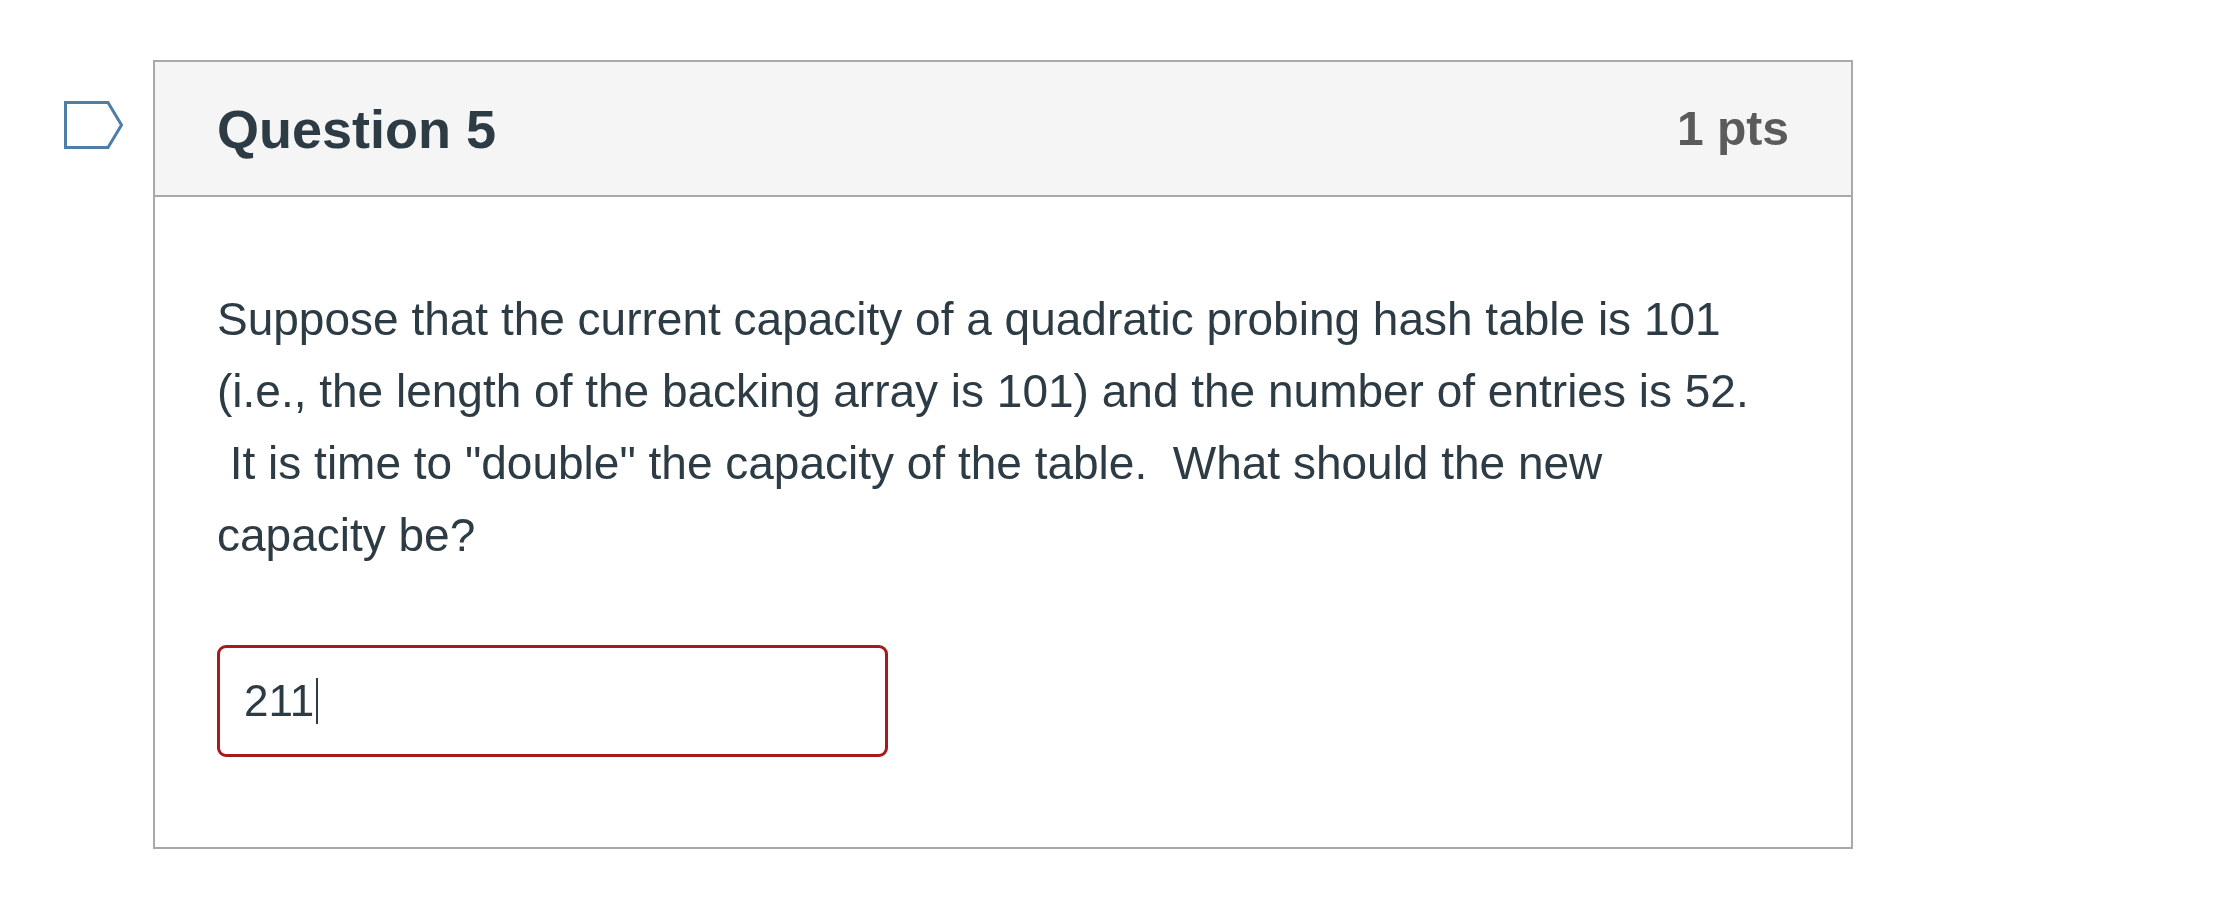 This screenshot has height=909, width=2224. What do you see at coordinates (552, 701) in the screenshot?
I see `answer-field: 211` at bounding box center [552, 701].